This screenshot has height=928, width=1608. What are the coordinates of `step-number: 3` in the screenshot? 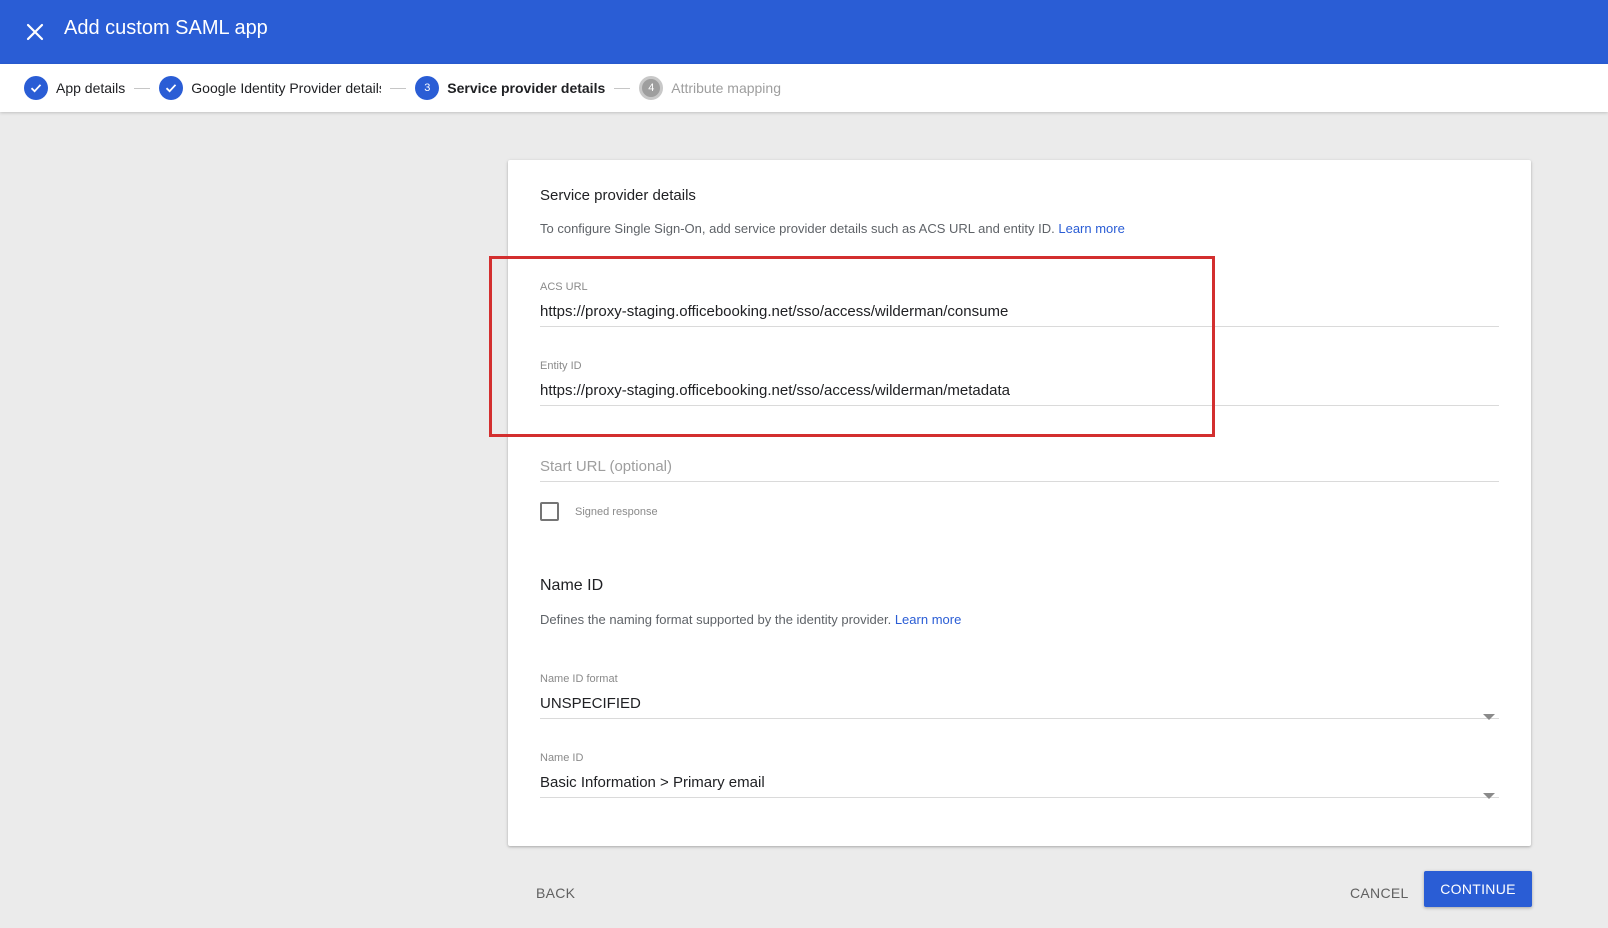 It's located at (427, 88).